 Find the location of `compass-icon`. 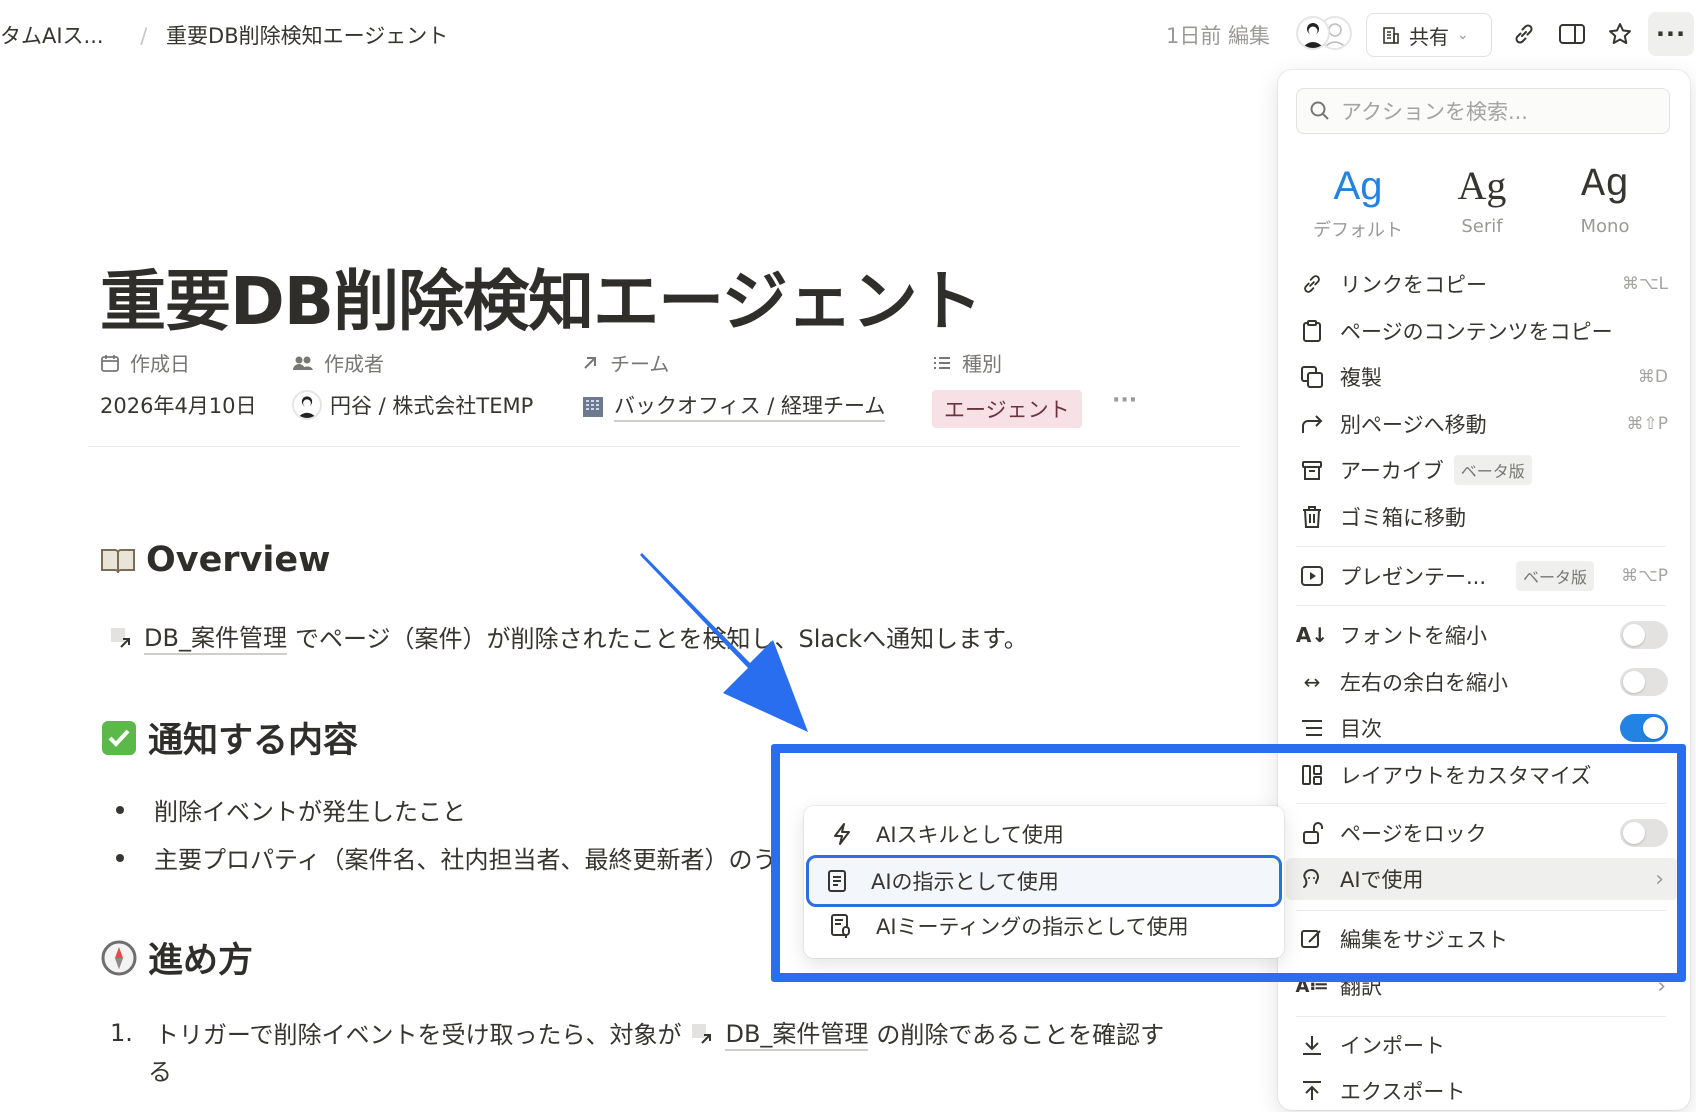

compass-icon is located at coordinates (119, 958).